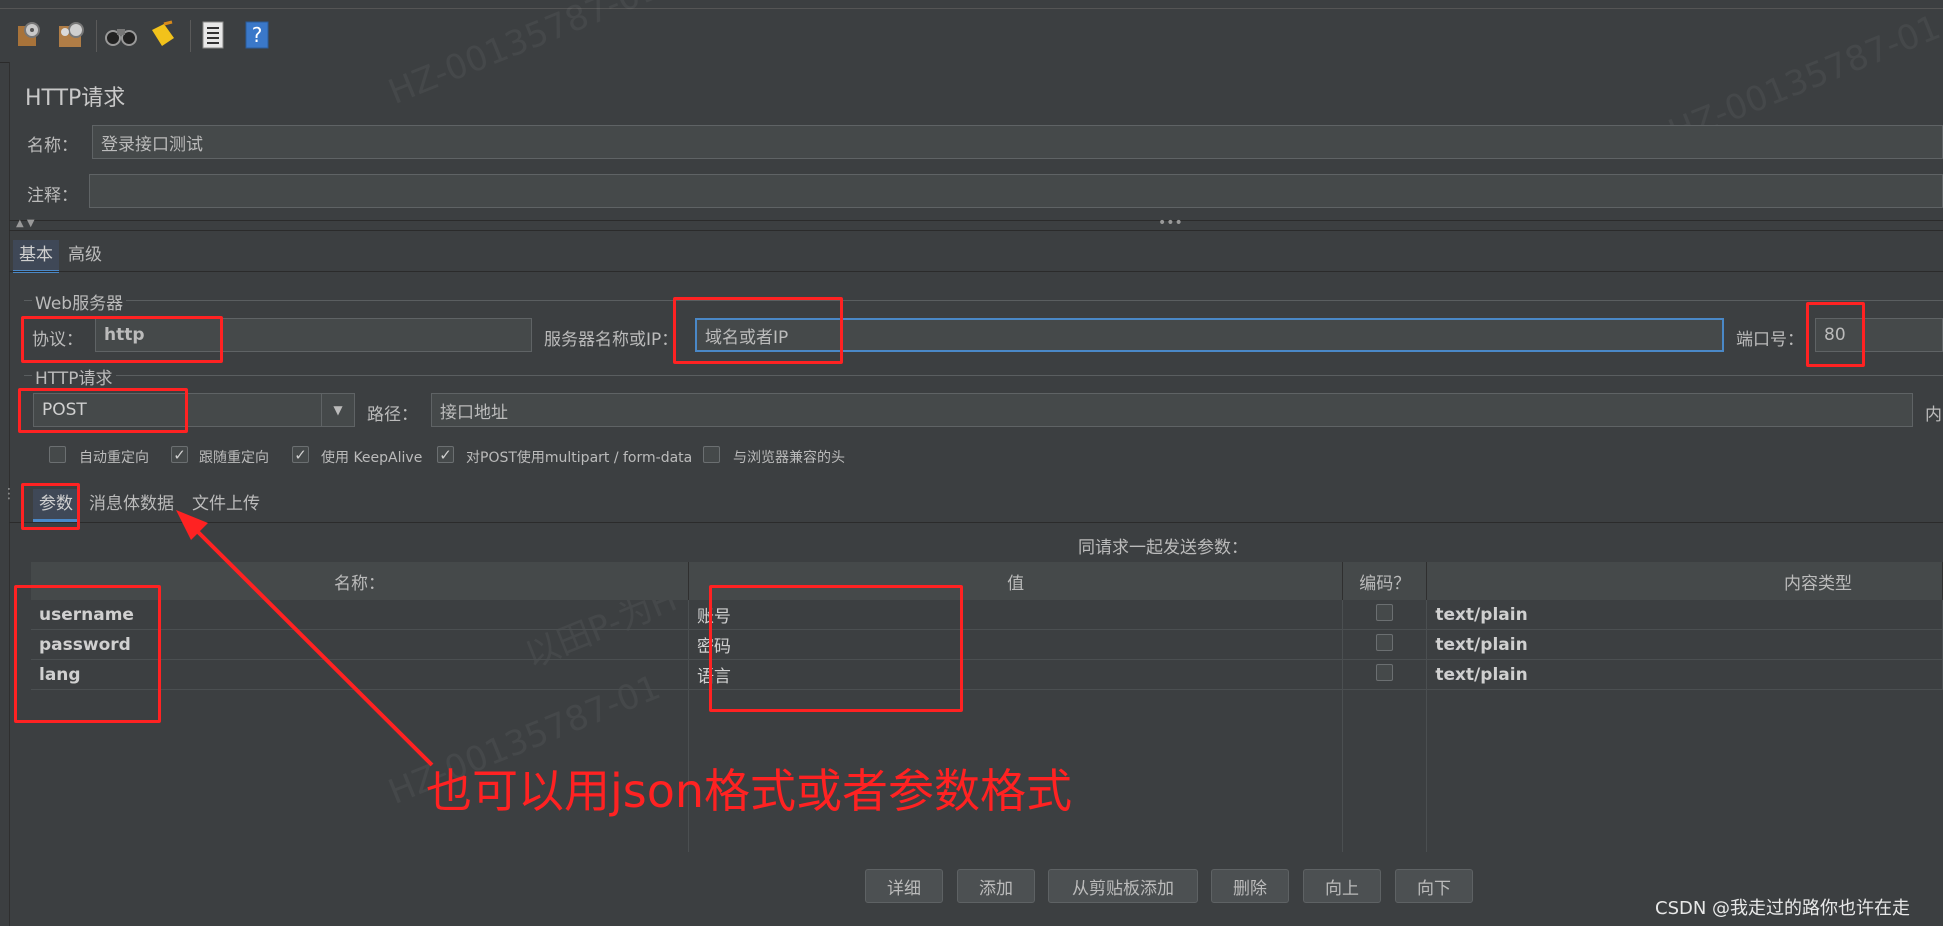  What do you see at coordinates (749, 791) in the screenshot?
I see `annotation-text: 也可以用json格式或者参数格式` at bounding box center [749, 791].